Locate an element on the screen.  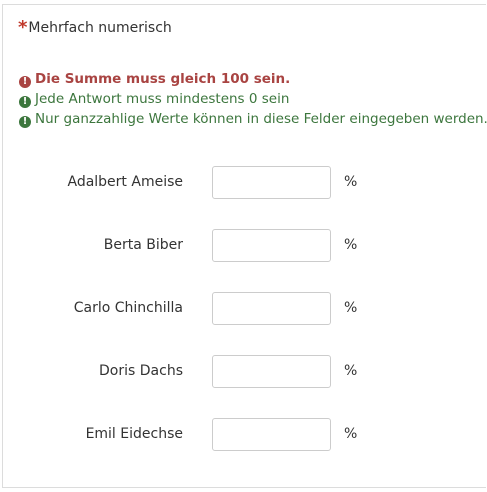
answer-label: Berta Biber is located at coordinates (143, 245).